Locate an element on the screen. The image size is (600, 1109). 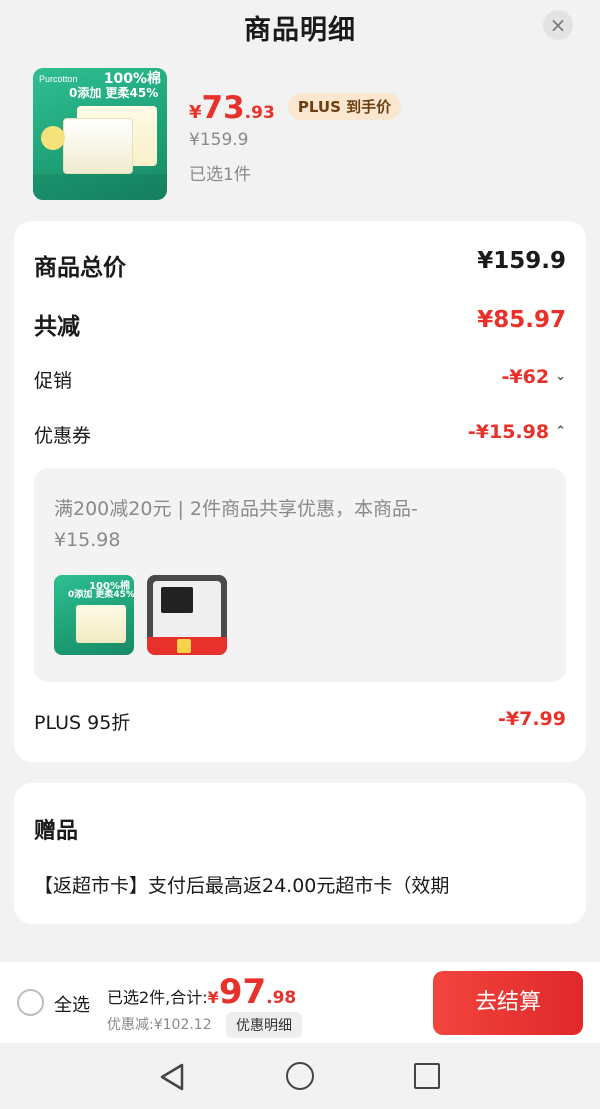
home-icon is located at coordinates (300, 1076).